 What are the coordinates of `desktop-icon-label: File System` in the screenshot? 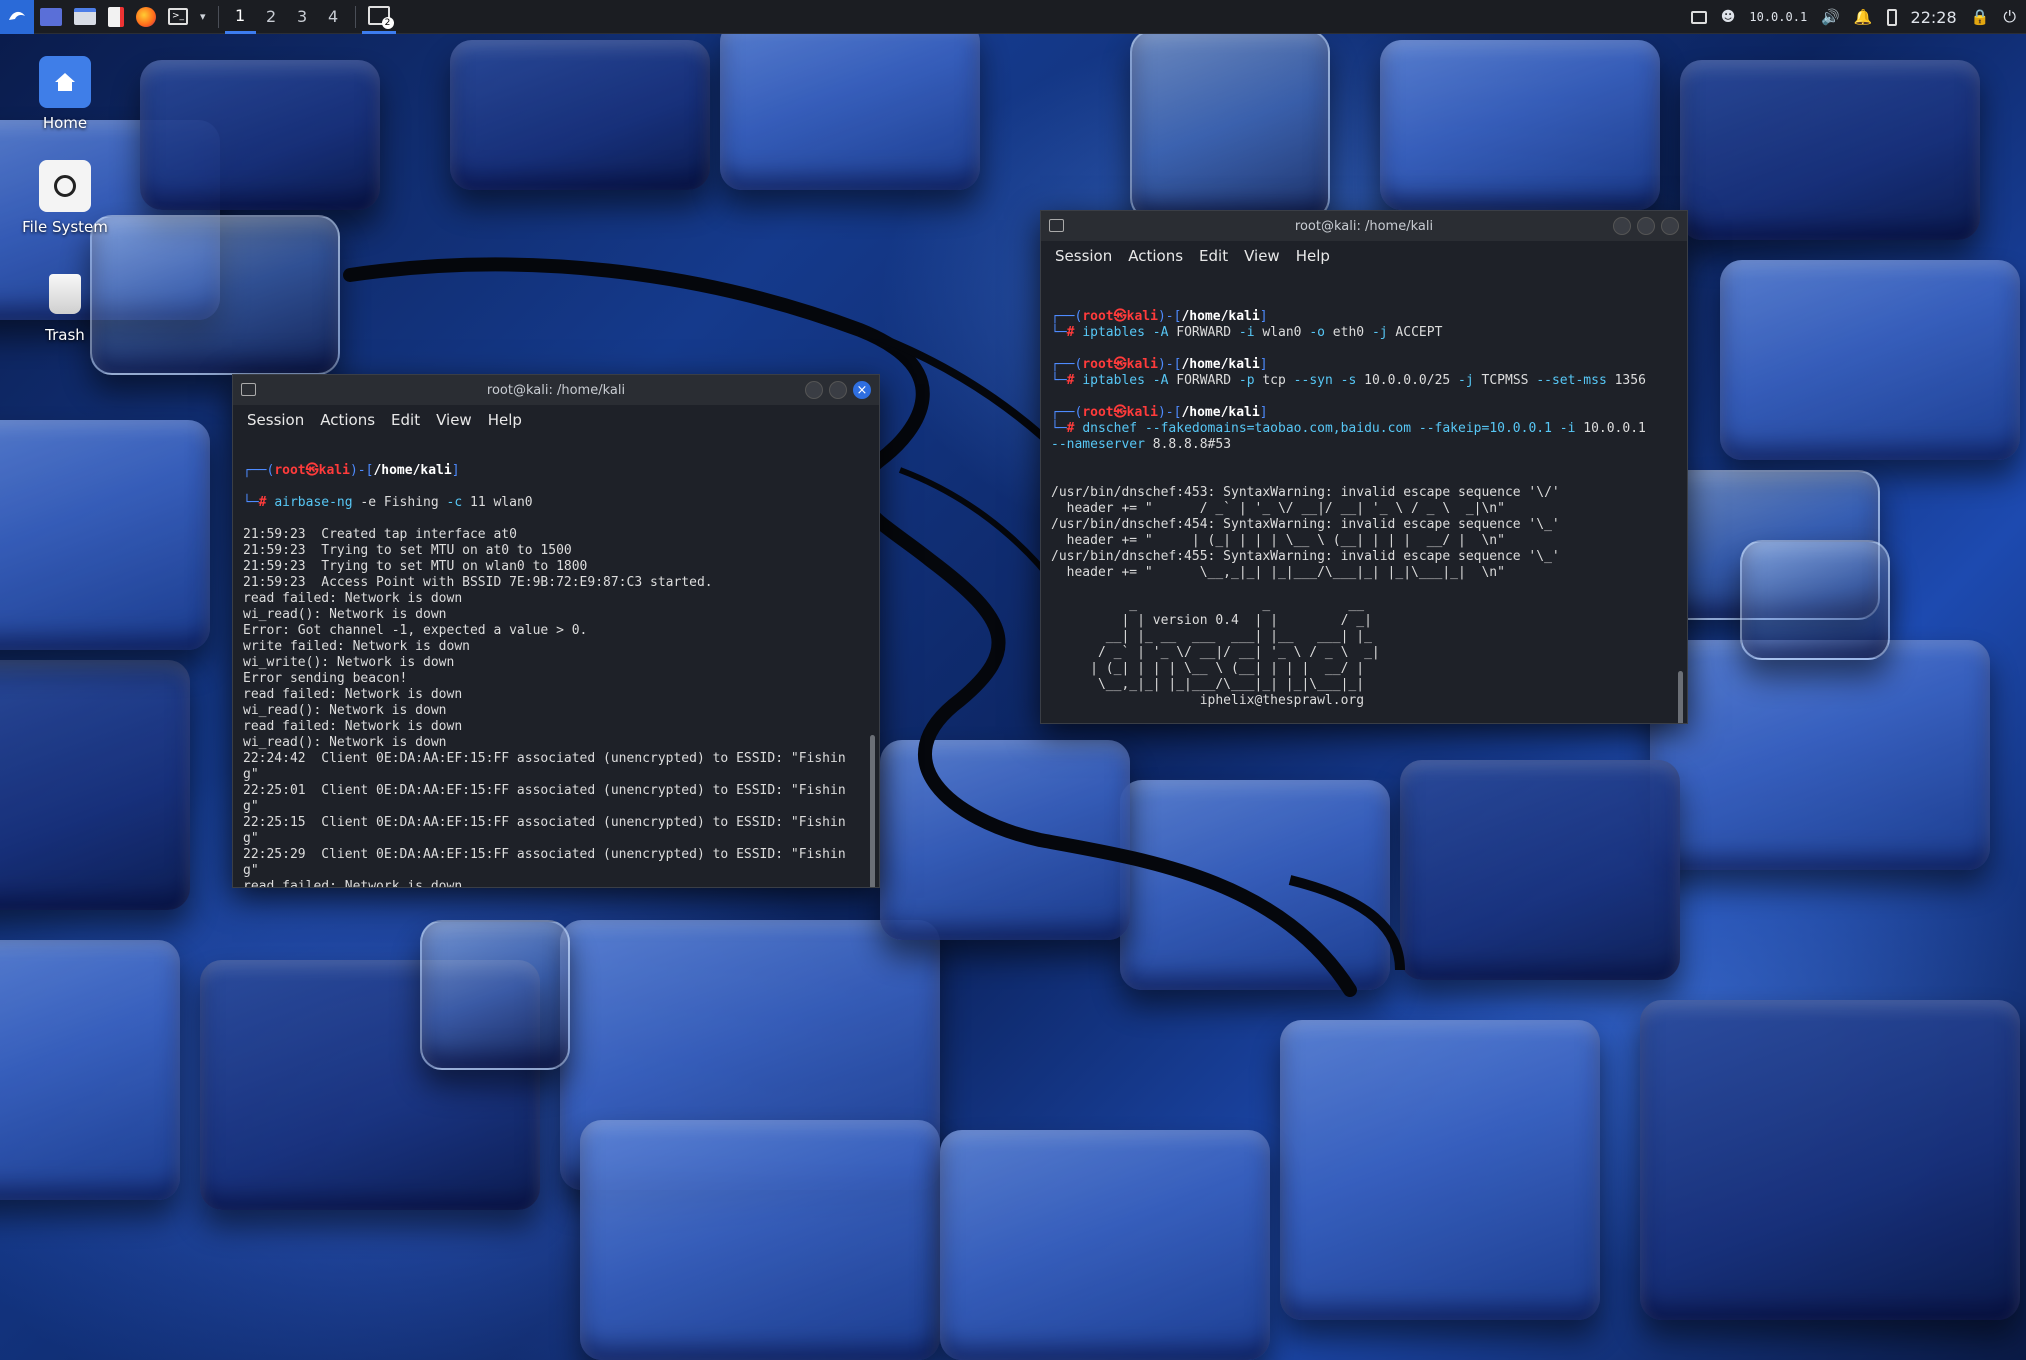 It's located at (65, 227).